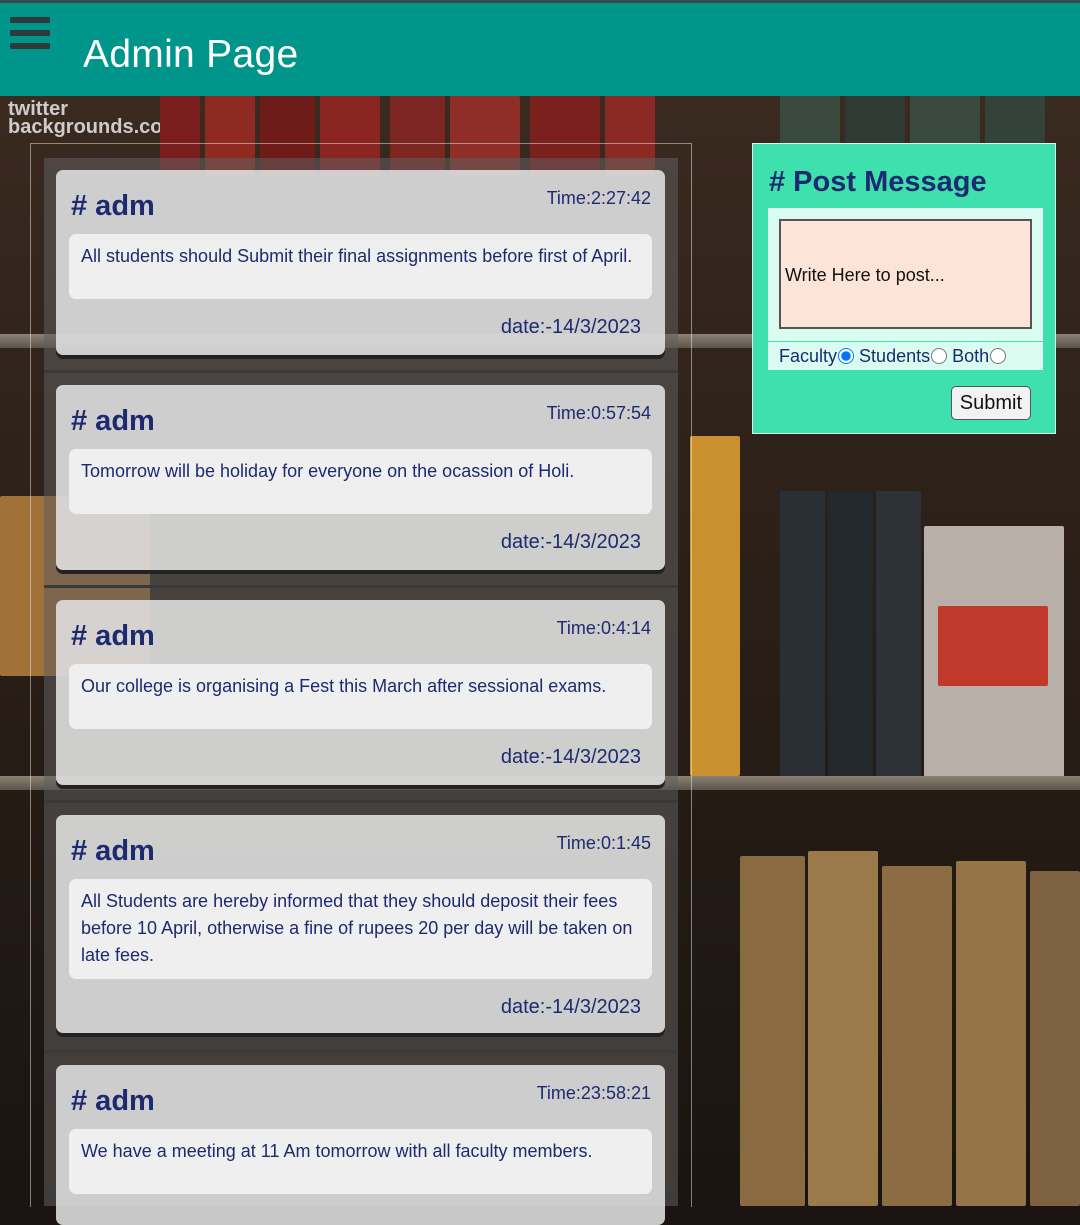 Image resolution: width=1080 pixels, height=1225 pixels. I want to click on radio-students, so click(939, 356).